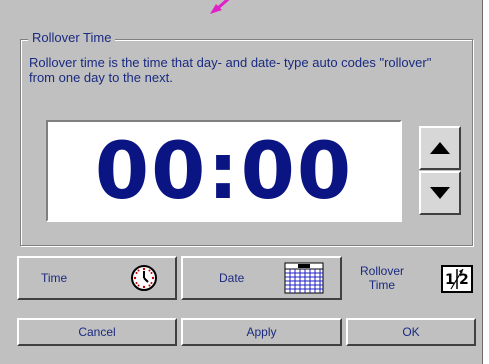  Describe the element at coordinates (97, 332) in the screenshot. I see `cancel-button: Cancel` at that location.